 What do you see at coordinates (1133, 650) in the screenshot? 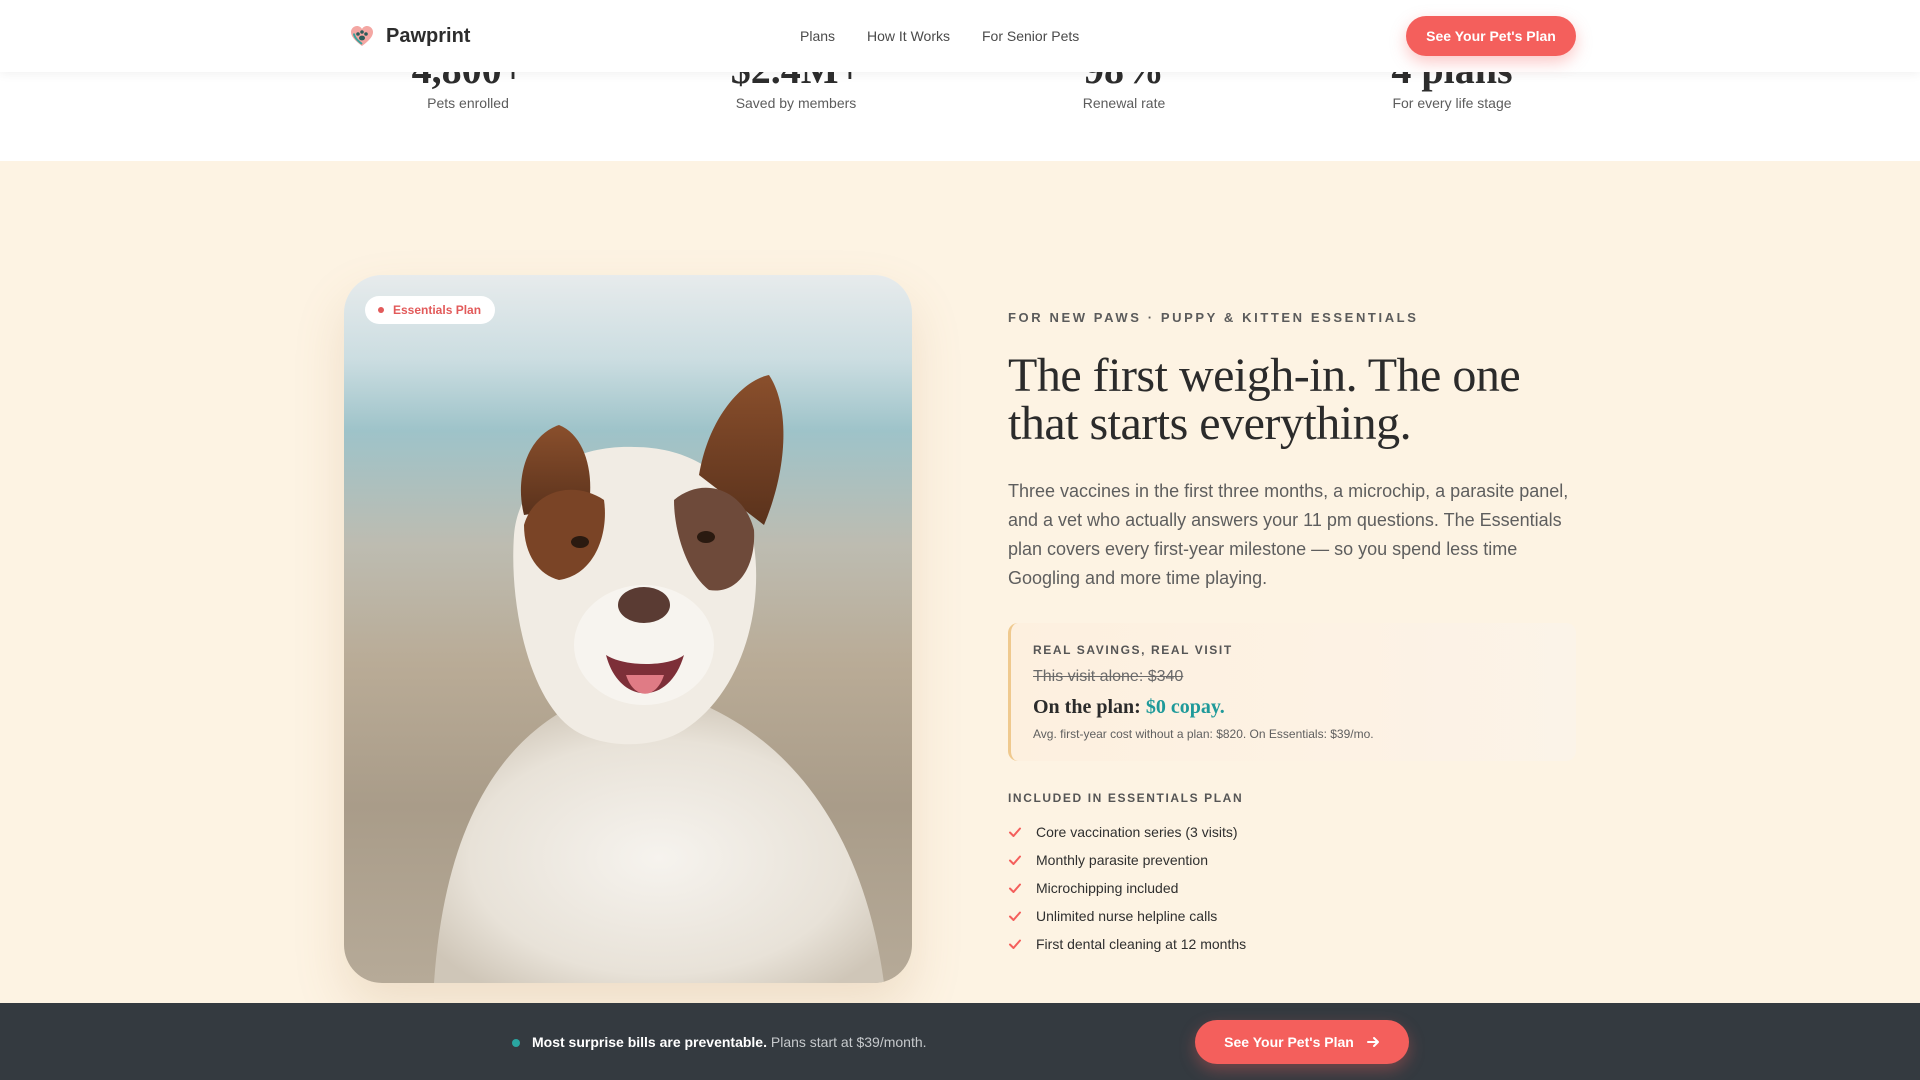
I see `savings-caption: REAL SAVINGS, REAL VISIT` at bounding box center [1133, 650].